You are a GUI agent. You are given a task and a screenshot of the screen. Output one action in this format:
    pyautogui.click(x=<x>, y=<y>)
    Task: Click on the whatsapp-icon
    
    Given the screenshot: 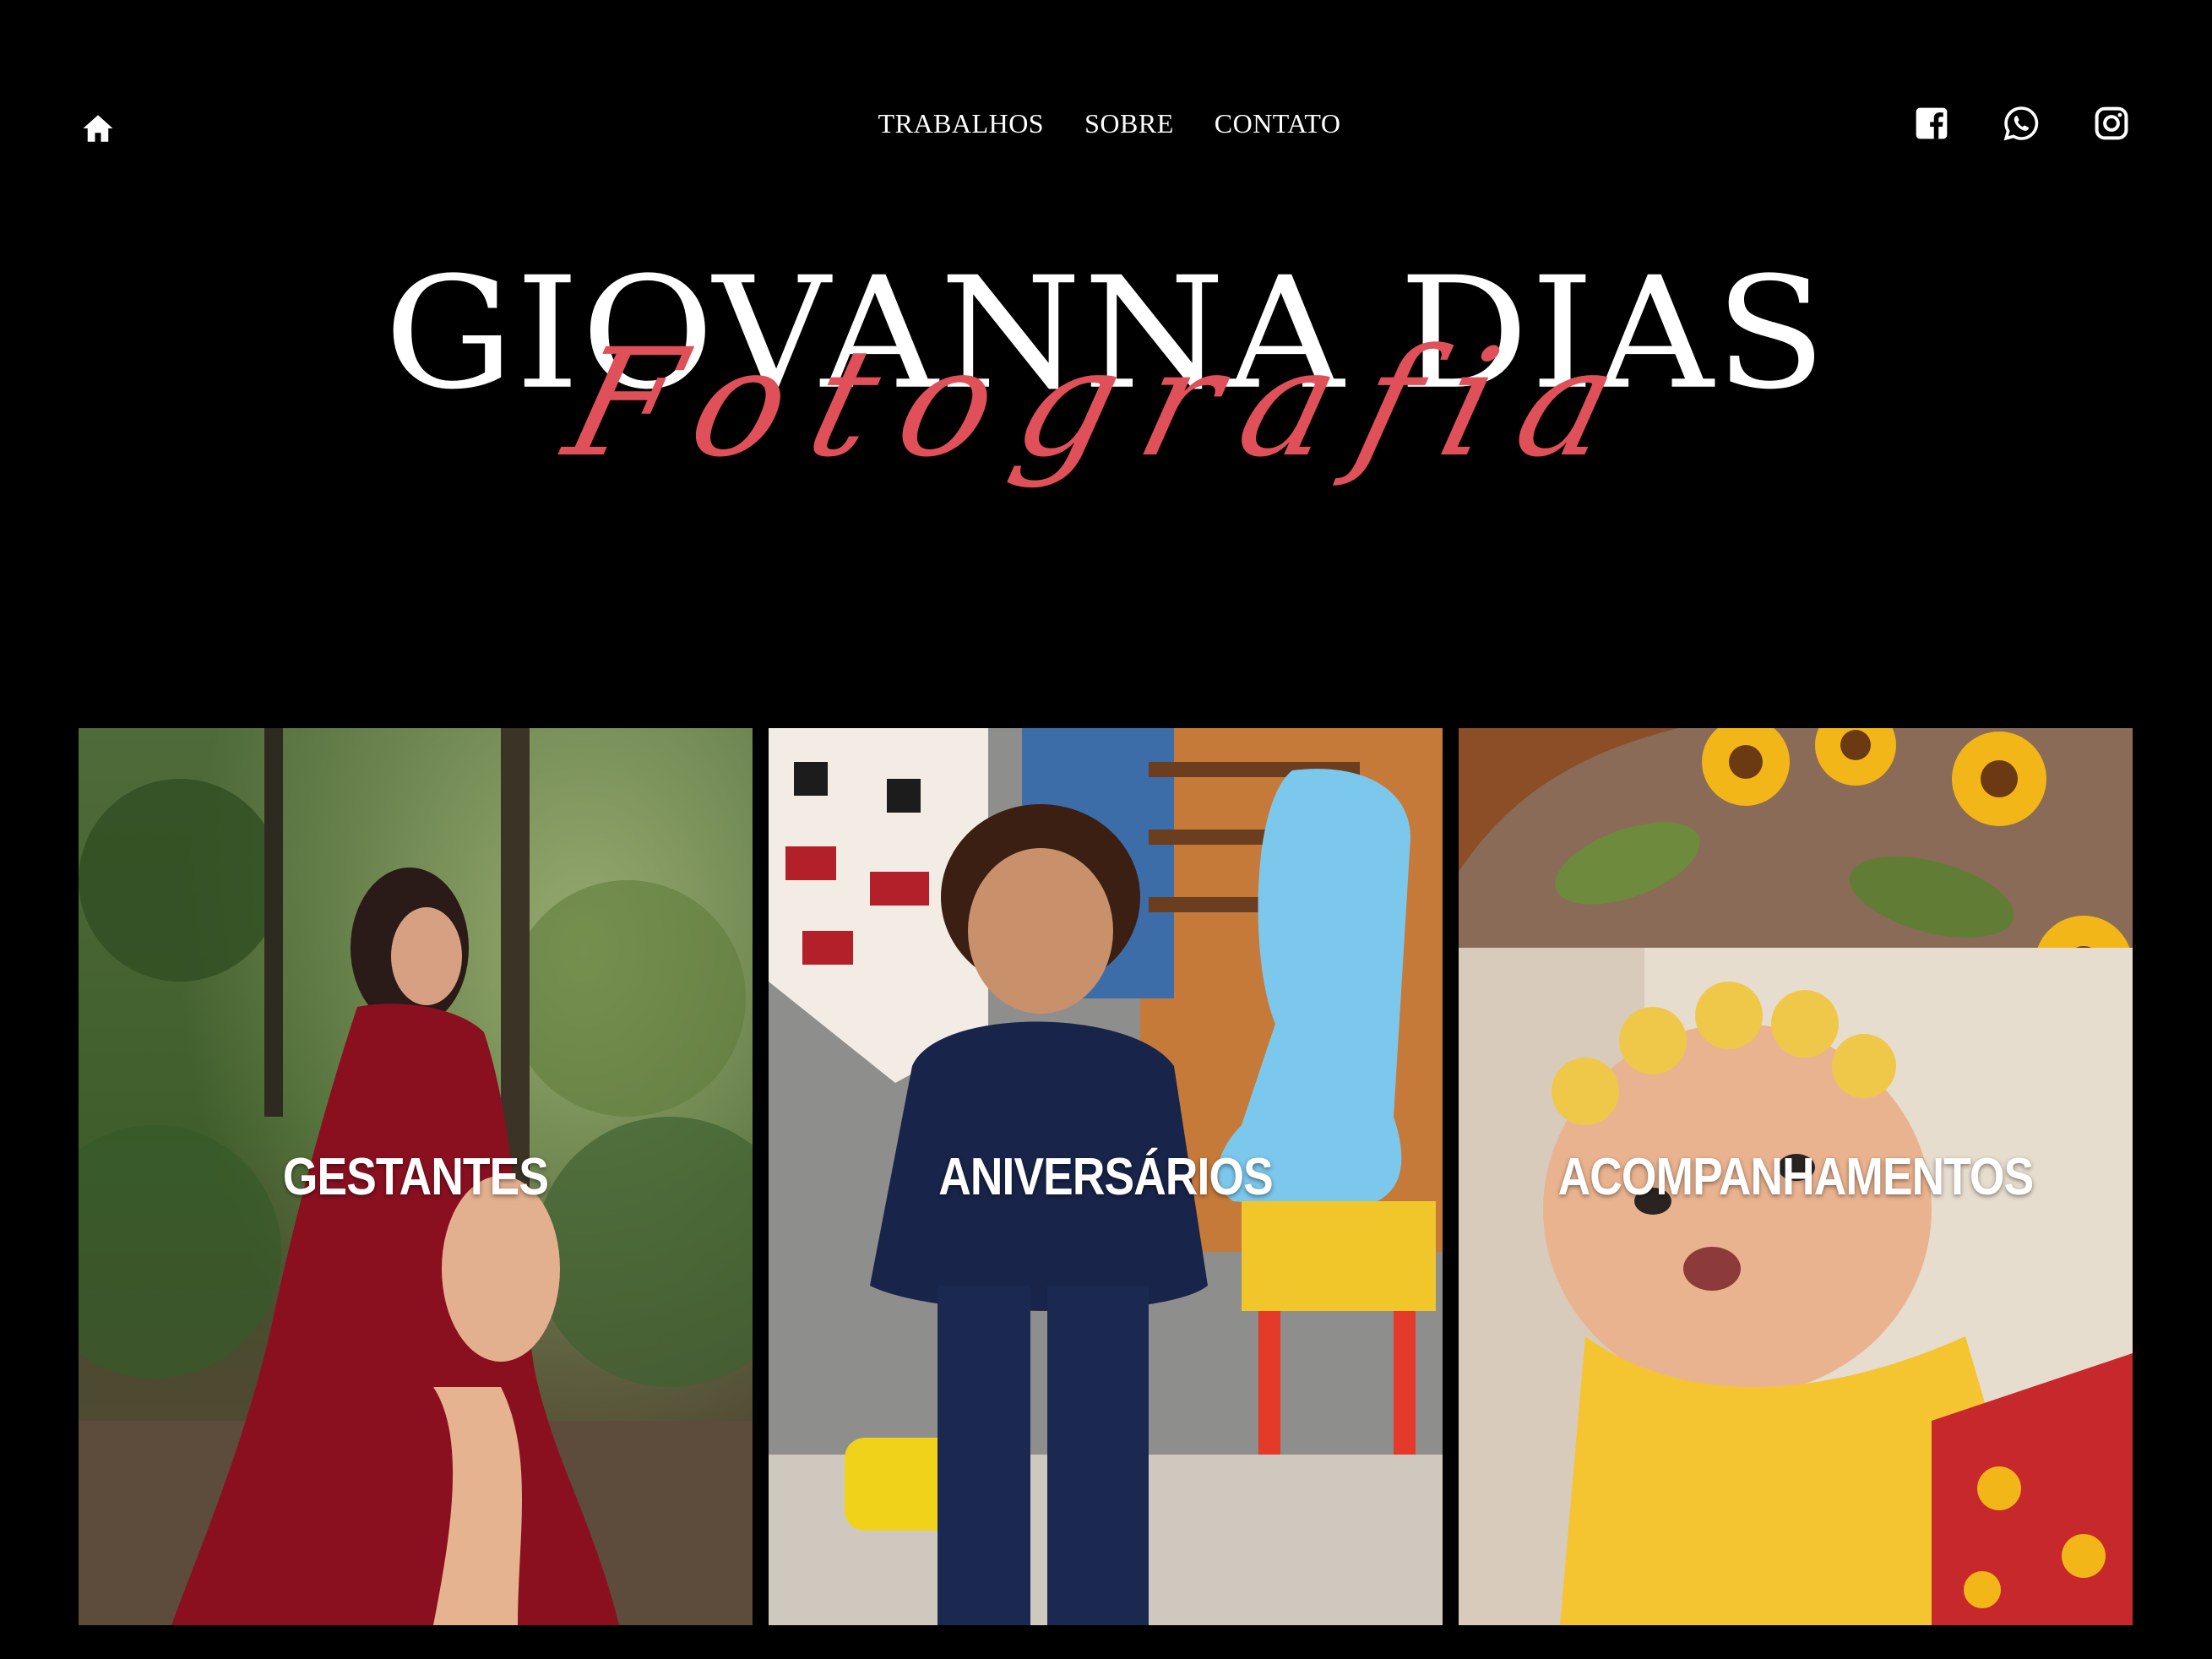 What is the action you would take?
    pyautogui.click(x=2021, y=123)
    